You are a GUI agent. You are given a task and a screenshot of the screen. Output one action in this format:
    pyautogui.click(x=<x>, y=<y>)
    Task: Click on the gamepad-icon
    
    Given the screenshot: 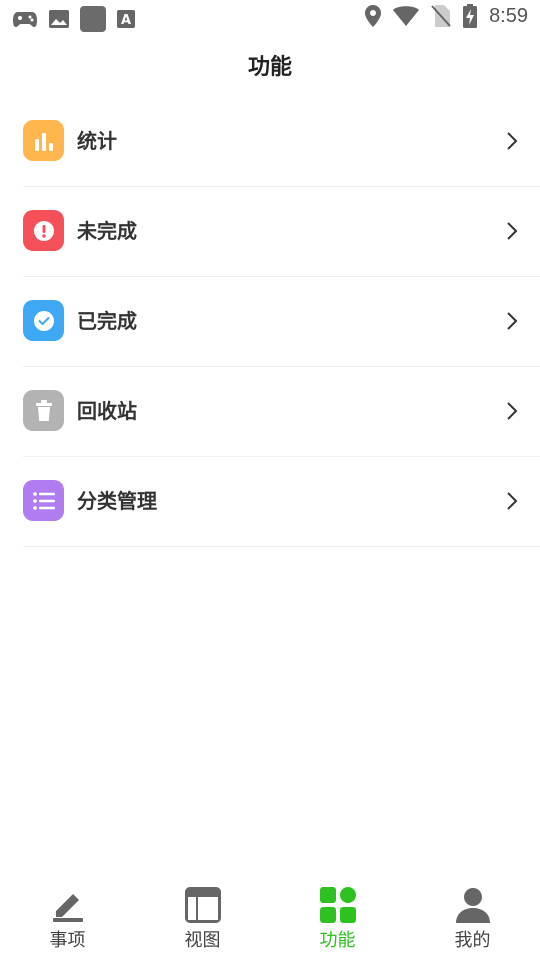 What is the action you would take?
    pyautogui.click(x=25, y=19)
    